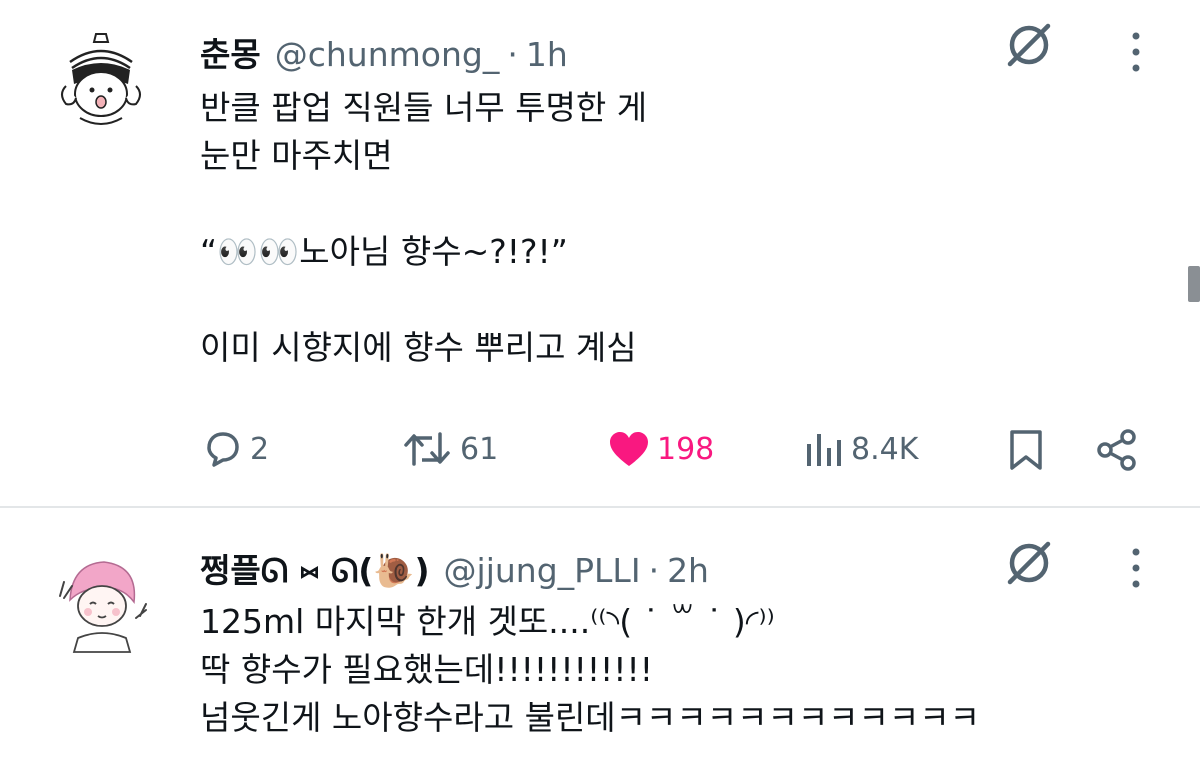  I want to click on bookmark-button, so click(1026, 450).